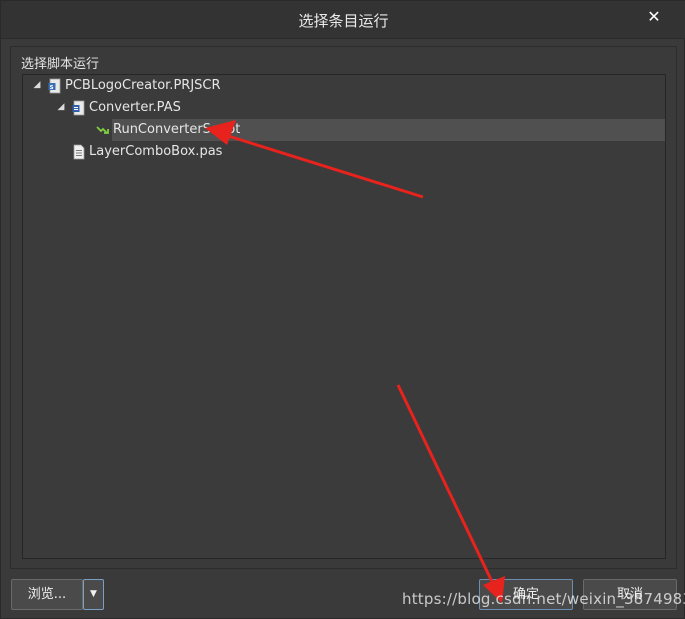  I want to click on chevron-down-icon: ▼, so click(93, 594).